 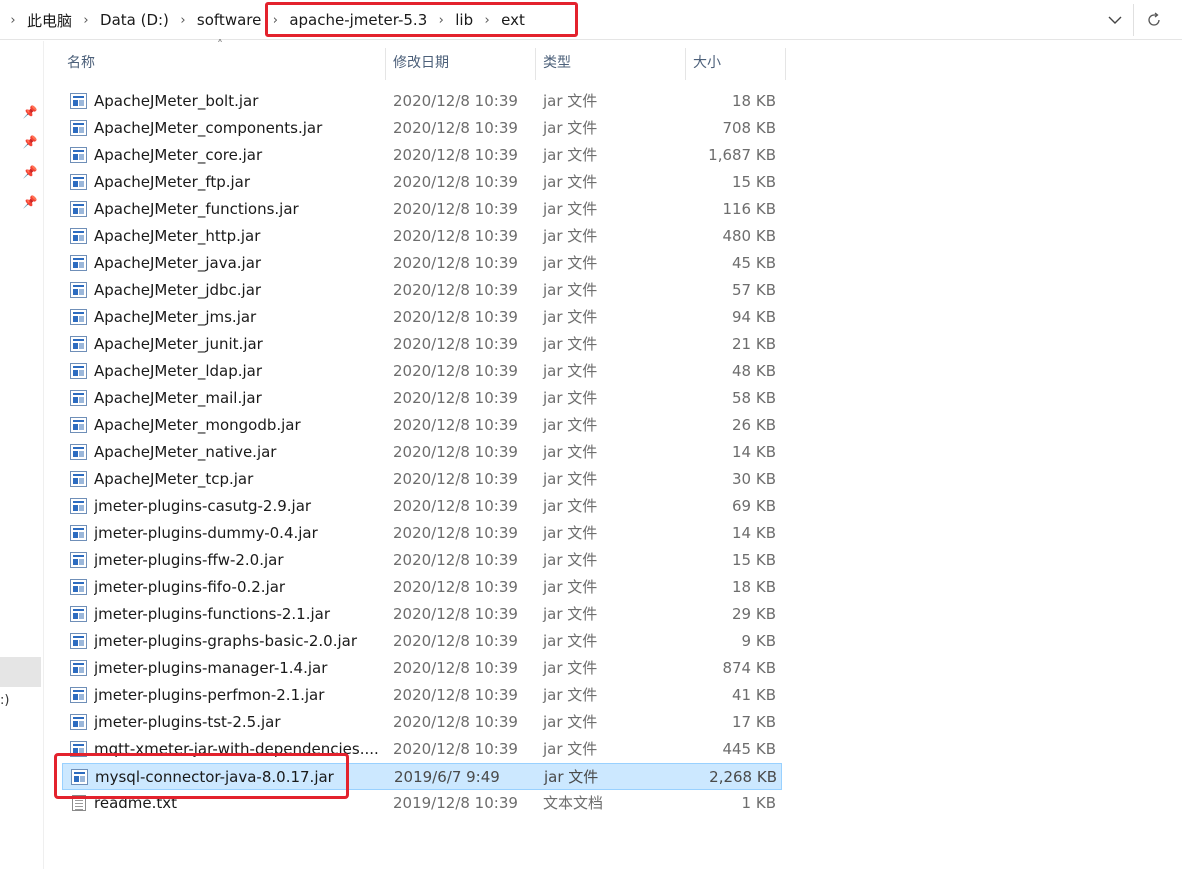 I want to click on file-size: 45 KB, so click(x=754, y=263).